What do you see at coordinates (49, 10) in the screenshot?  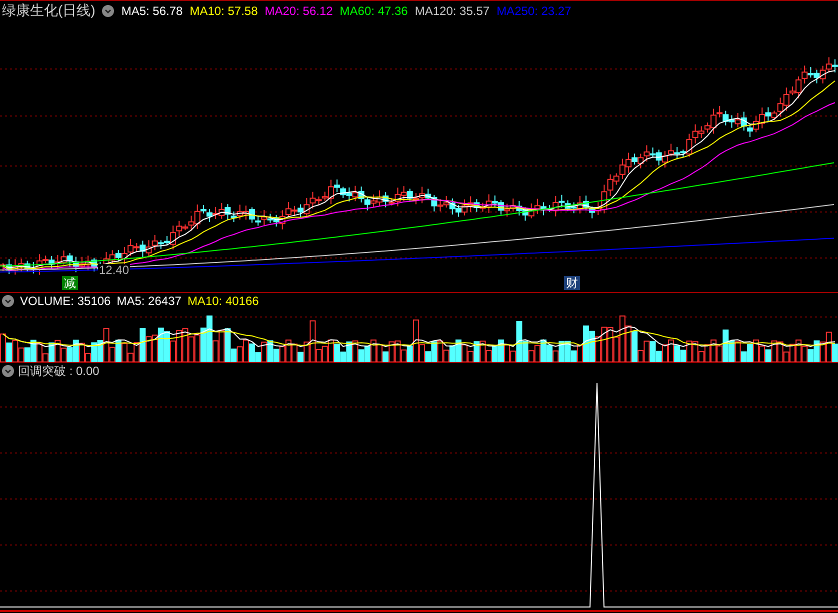 I see `stock-title: 绿康生化(日线)` at bounding box center [49, 10].